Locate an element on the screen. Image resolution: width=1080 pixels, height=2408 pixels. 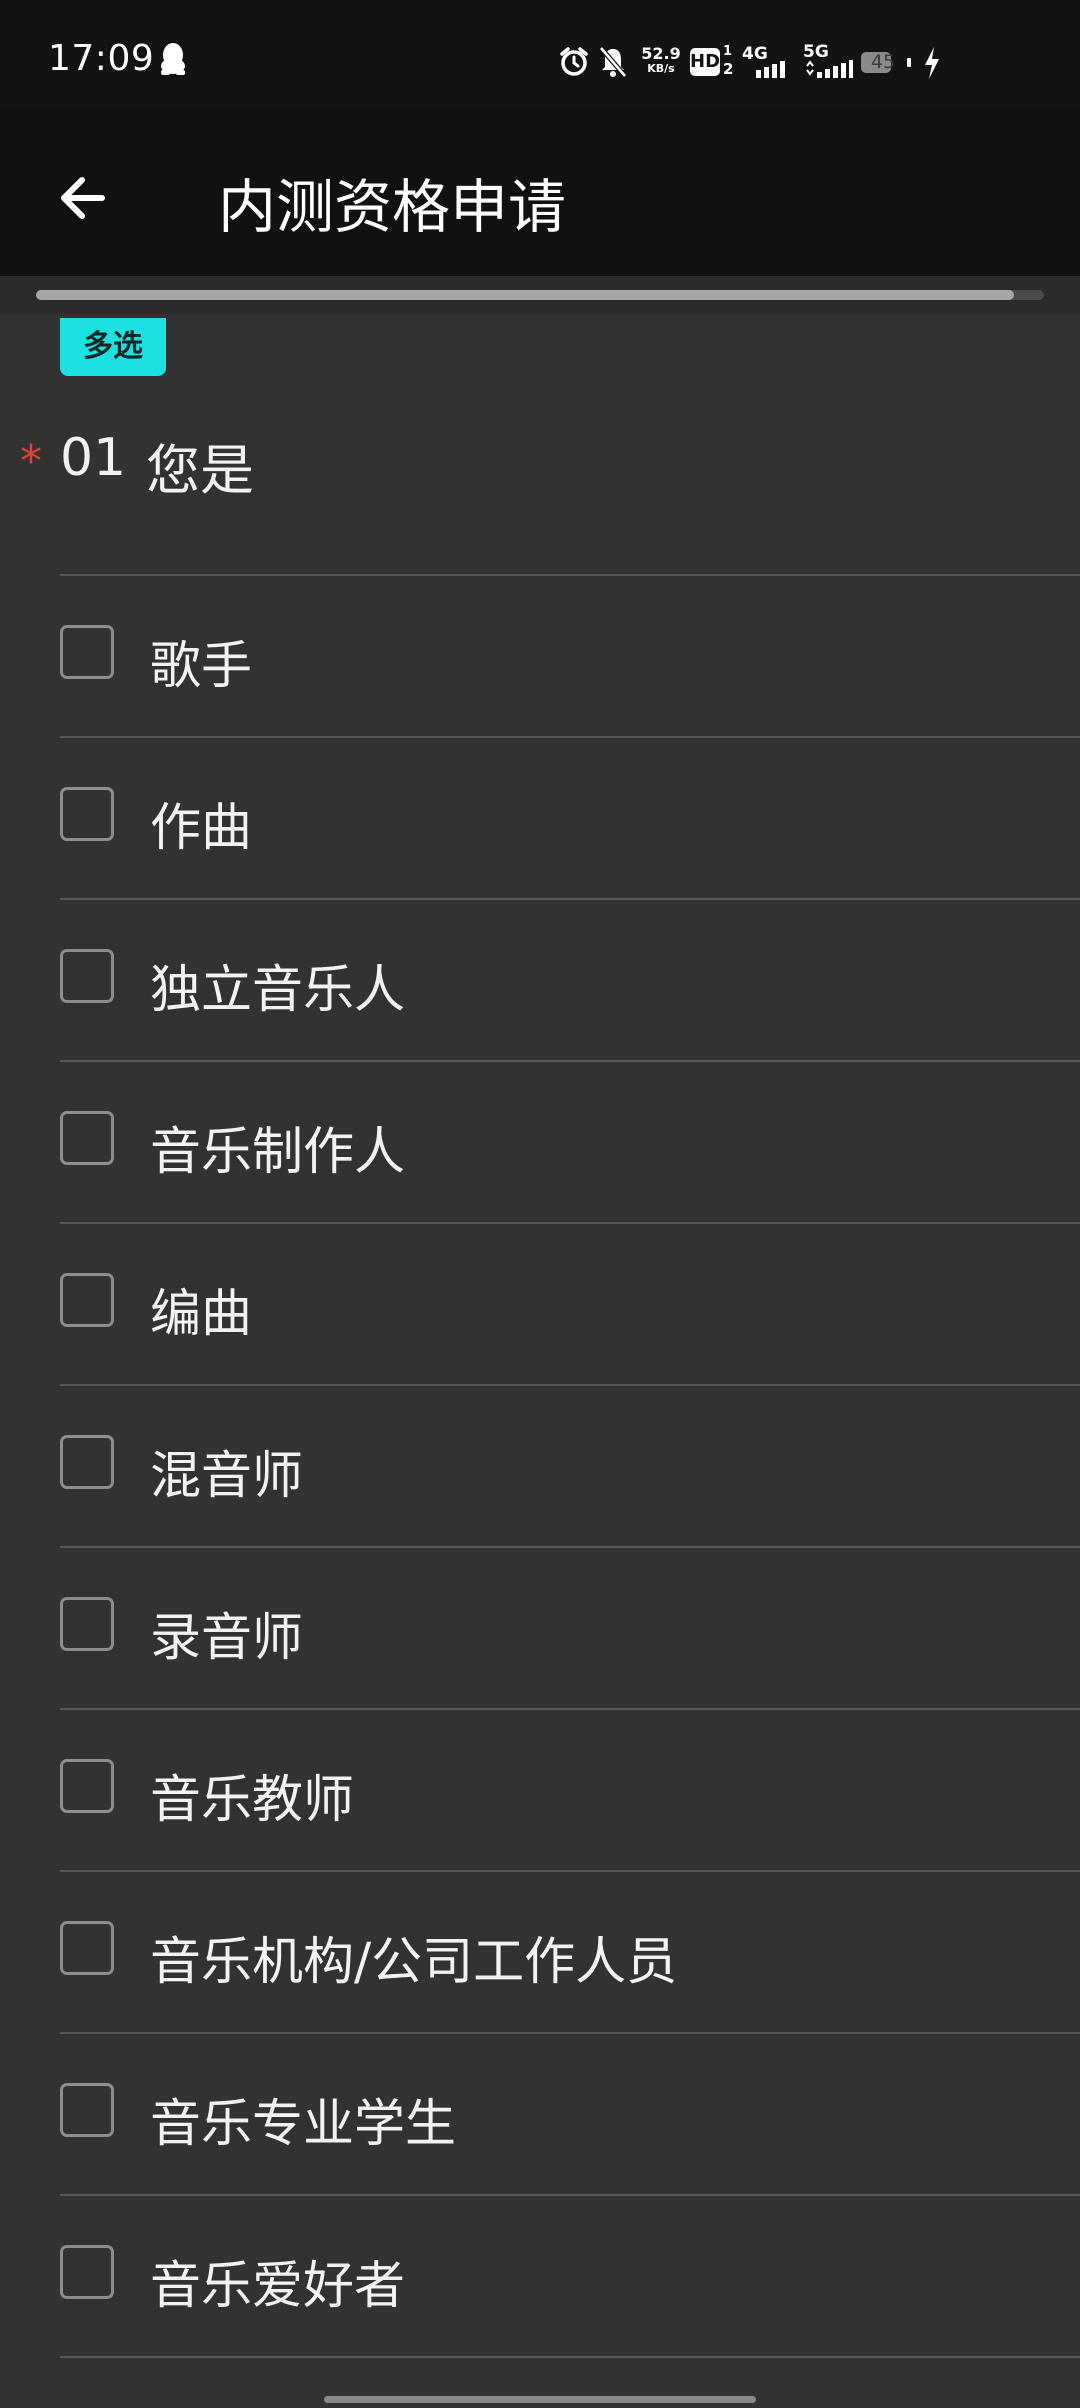
required-mark: * is located at coordinates (31, 461).